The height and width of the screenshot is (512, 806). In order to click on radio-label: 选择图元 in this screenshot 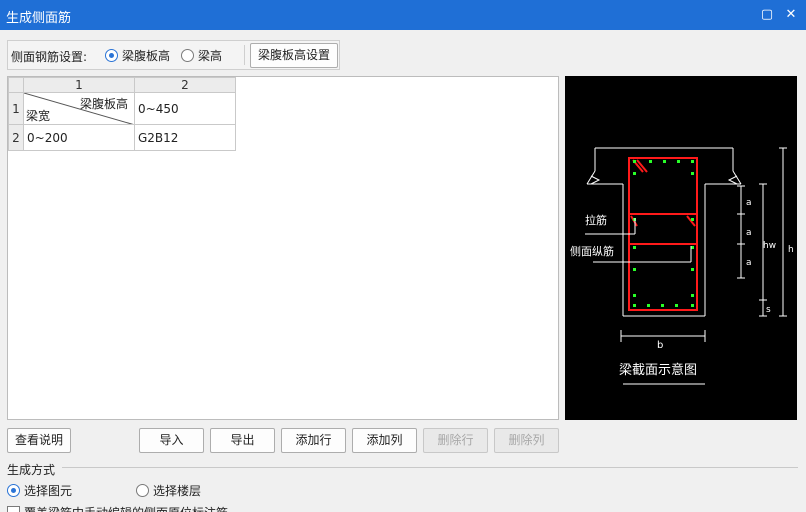, I will do `click(48, 490)`.